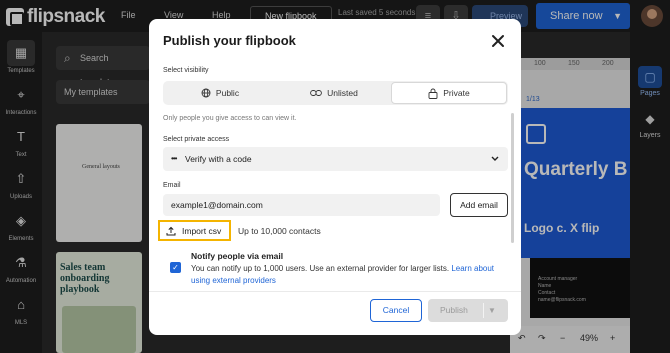 Image resolution: width=670 pixels, height=353 pixels. I want to click on import-limit-text: Up to 10,000 contacts, so click(279, 231).